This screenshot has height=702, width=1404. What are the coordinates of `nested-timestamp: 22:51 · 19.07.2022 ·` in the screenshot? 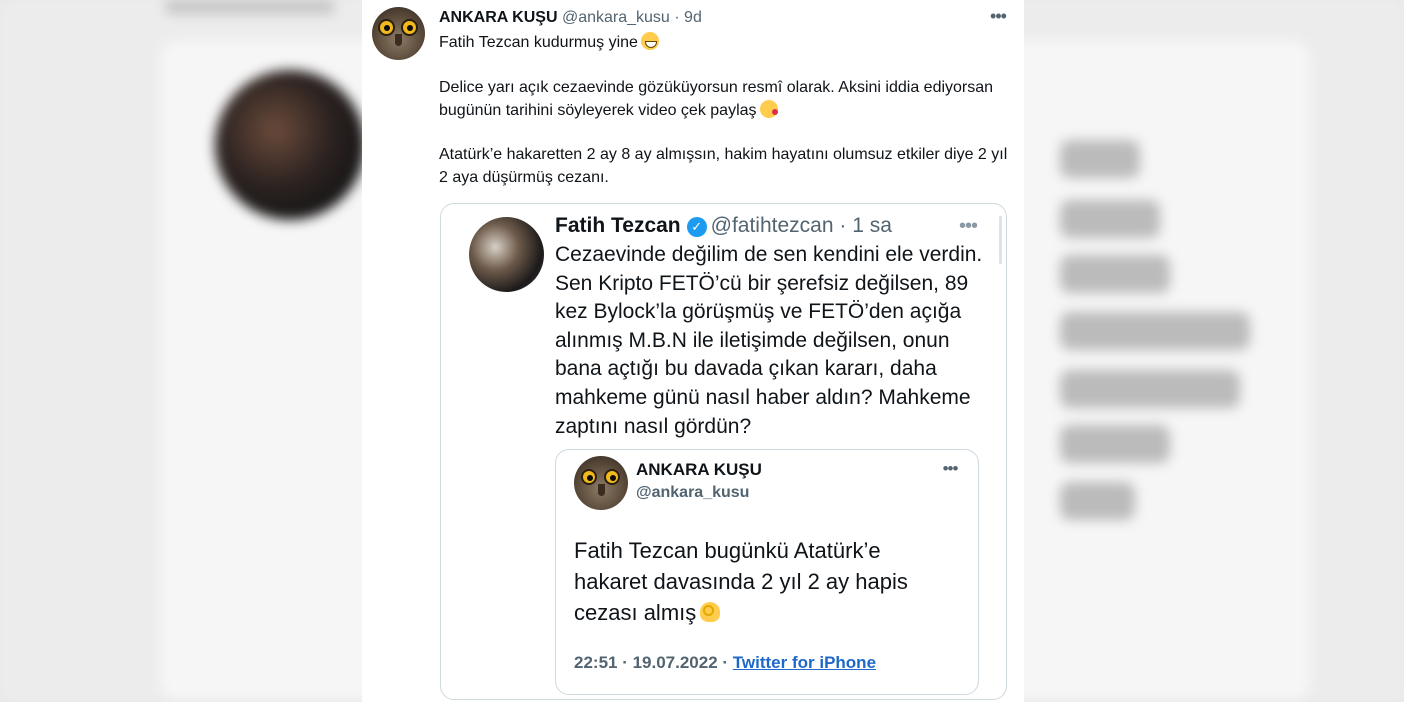 It's located at (653, 662).